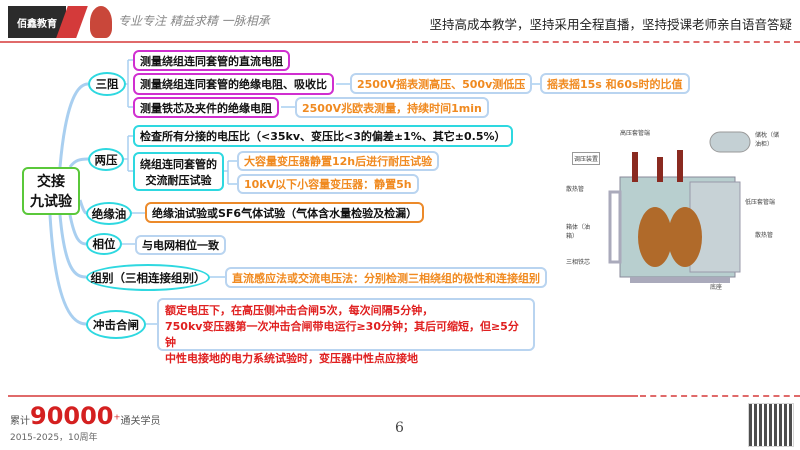  What do you see at coordinates (206, 107) in the screenshot?
I see `sanzu-item: 测量铁芯及夹件的绝缘电阻` at bounding box center [206, 107].